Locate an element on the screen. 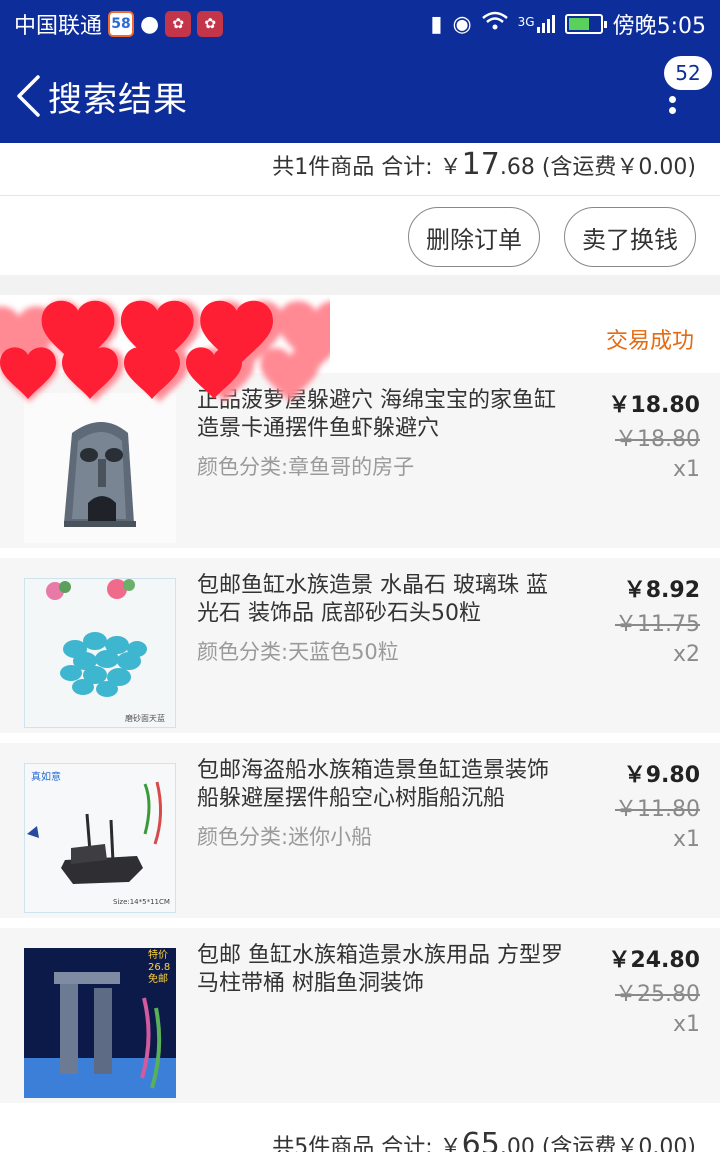 The image size is (720, 1152). product-thumbnail: 特价 26.8 免邮 is located at coordinates (100, 1023).